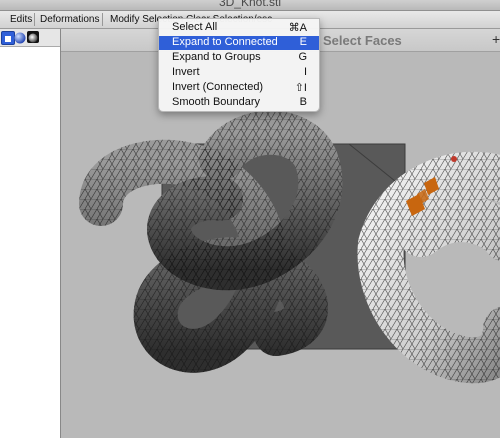 This screenshot has width=500, height=438. What do you see at coordinates (20, 37) in the screenshot?
I see `sphere-icon` at bounding box center [20, 37].